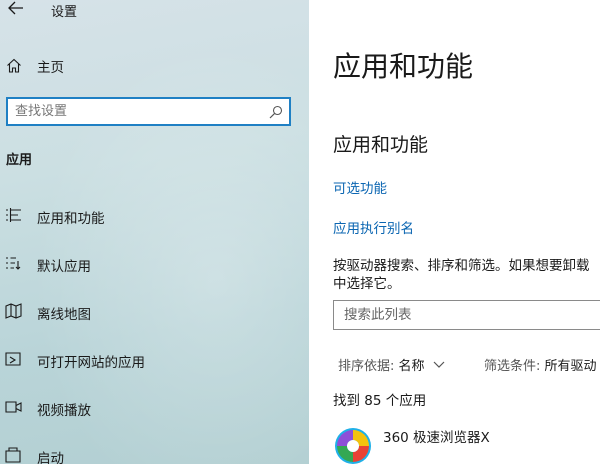  What do you see at coordinates (14, 68) in the screenshot?
I see `home-icon` at bounding box center [14, 68].